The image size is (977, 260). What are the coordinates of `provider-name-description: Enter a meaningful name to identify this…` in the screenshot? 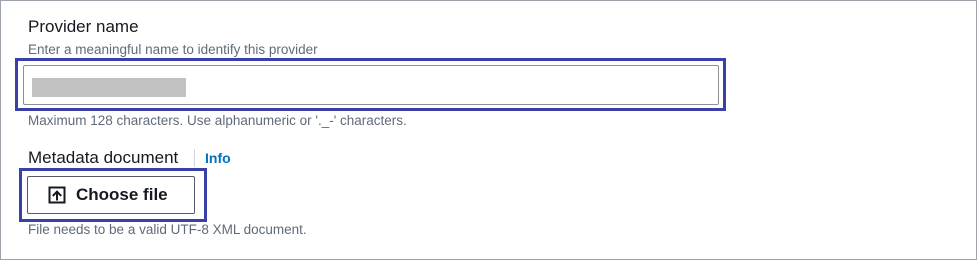 It's located at (173, 49).